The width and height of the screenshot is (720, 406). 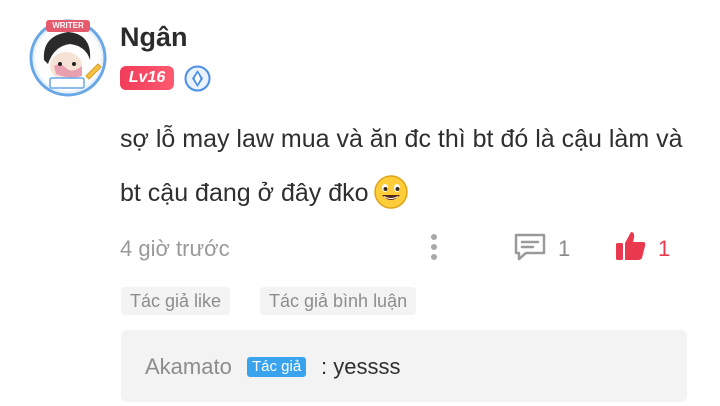 What do you see at coordinates (197, 78) in the screenshot?
I see `verified-badge-icon` at bounding box center [197, 78].